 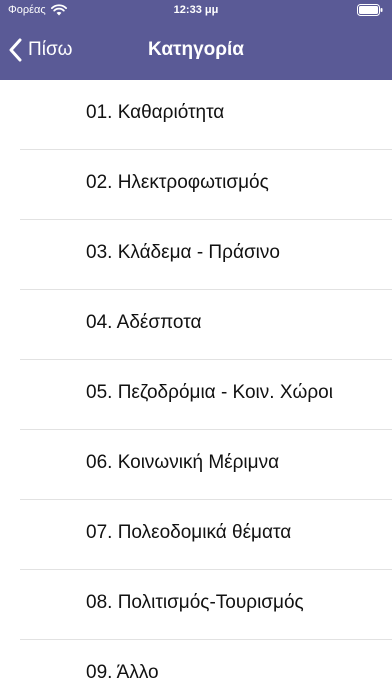 I want to click on category-label: 08. Πολιτισμός-Τουρισμός, so click(x=195, y=602).